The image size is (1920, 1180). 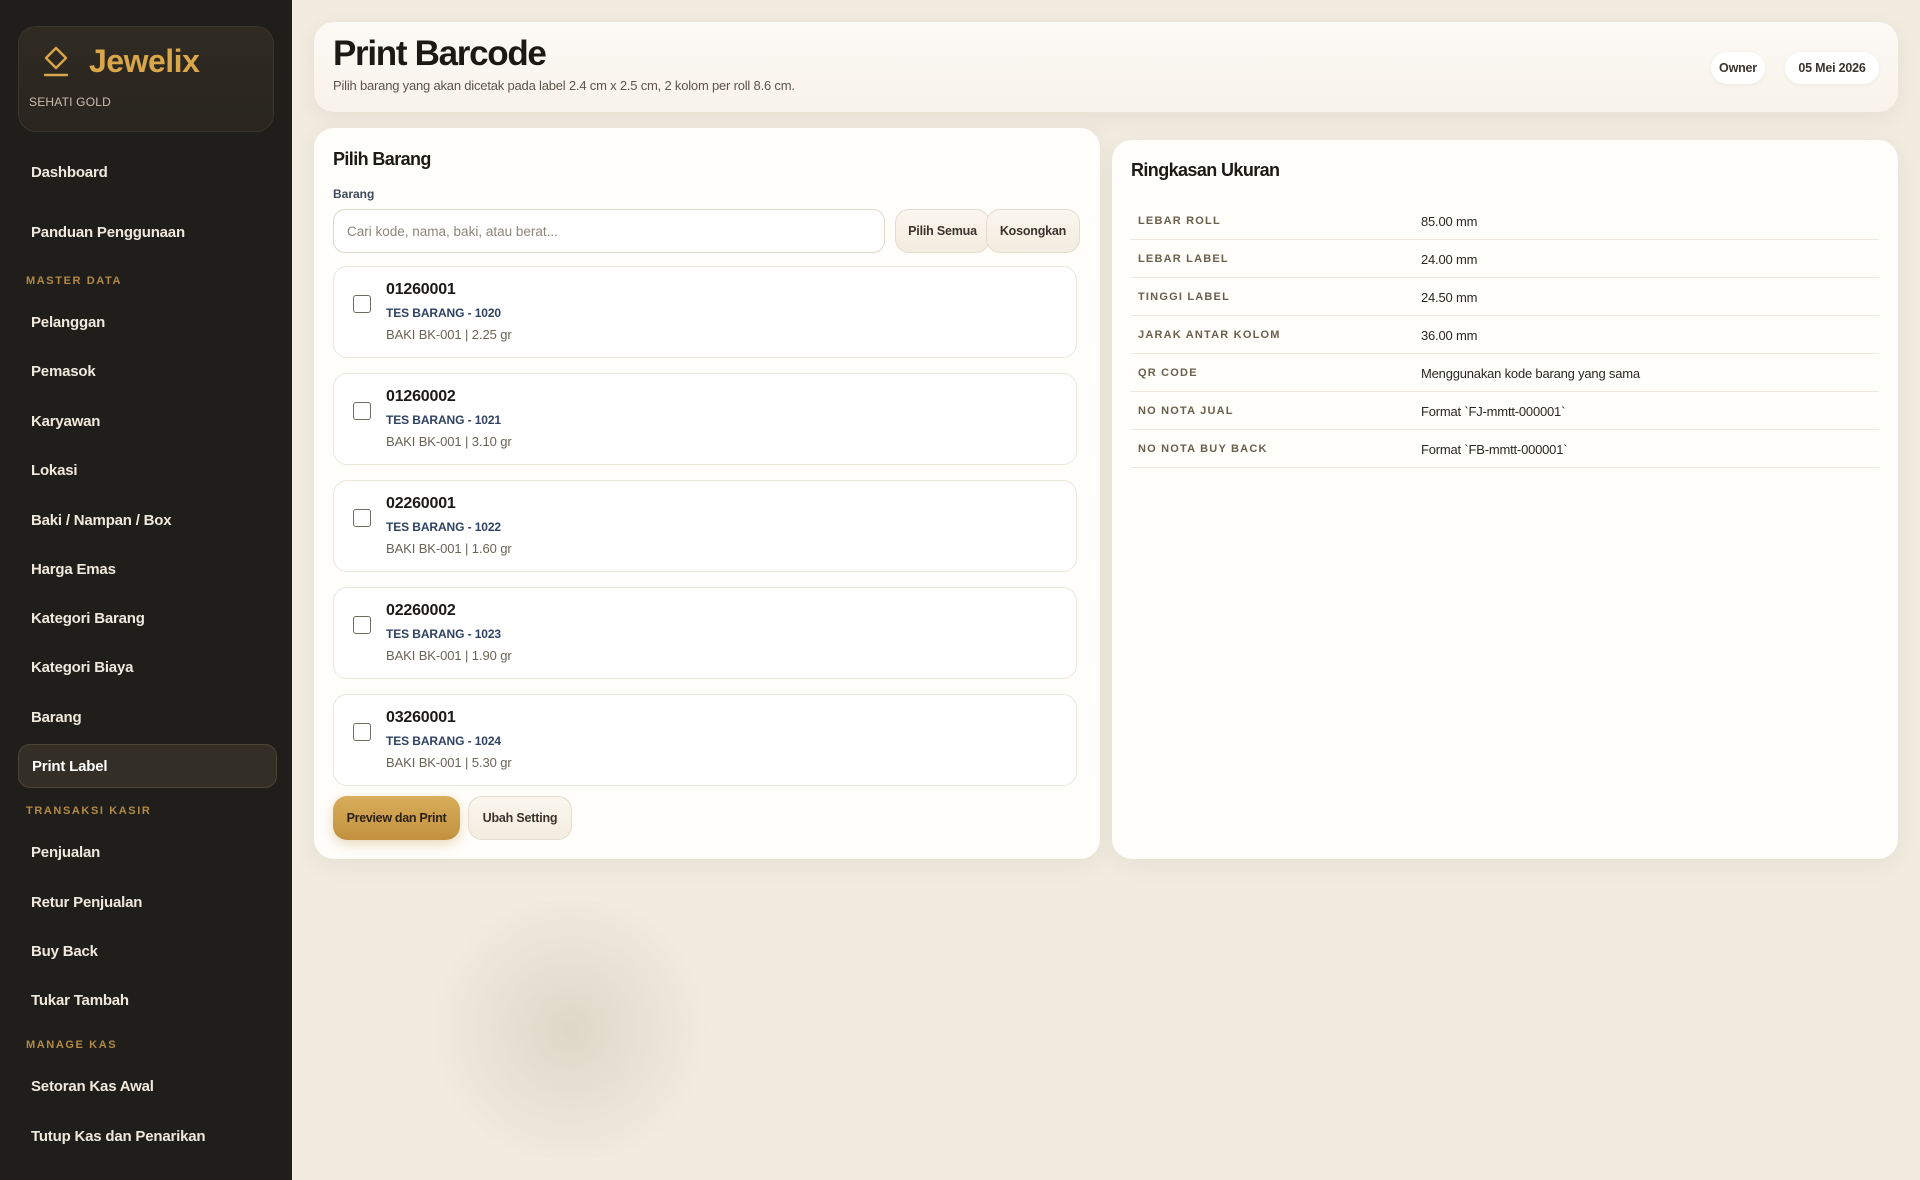 What do you see at coordinates (1832, 68) in the screenshot?
I see `date-badge: 05 Mei 2026` at bounding box center [1832, 68].